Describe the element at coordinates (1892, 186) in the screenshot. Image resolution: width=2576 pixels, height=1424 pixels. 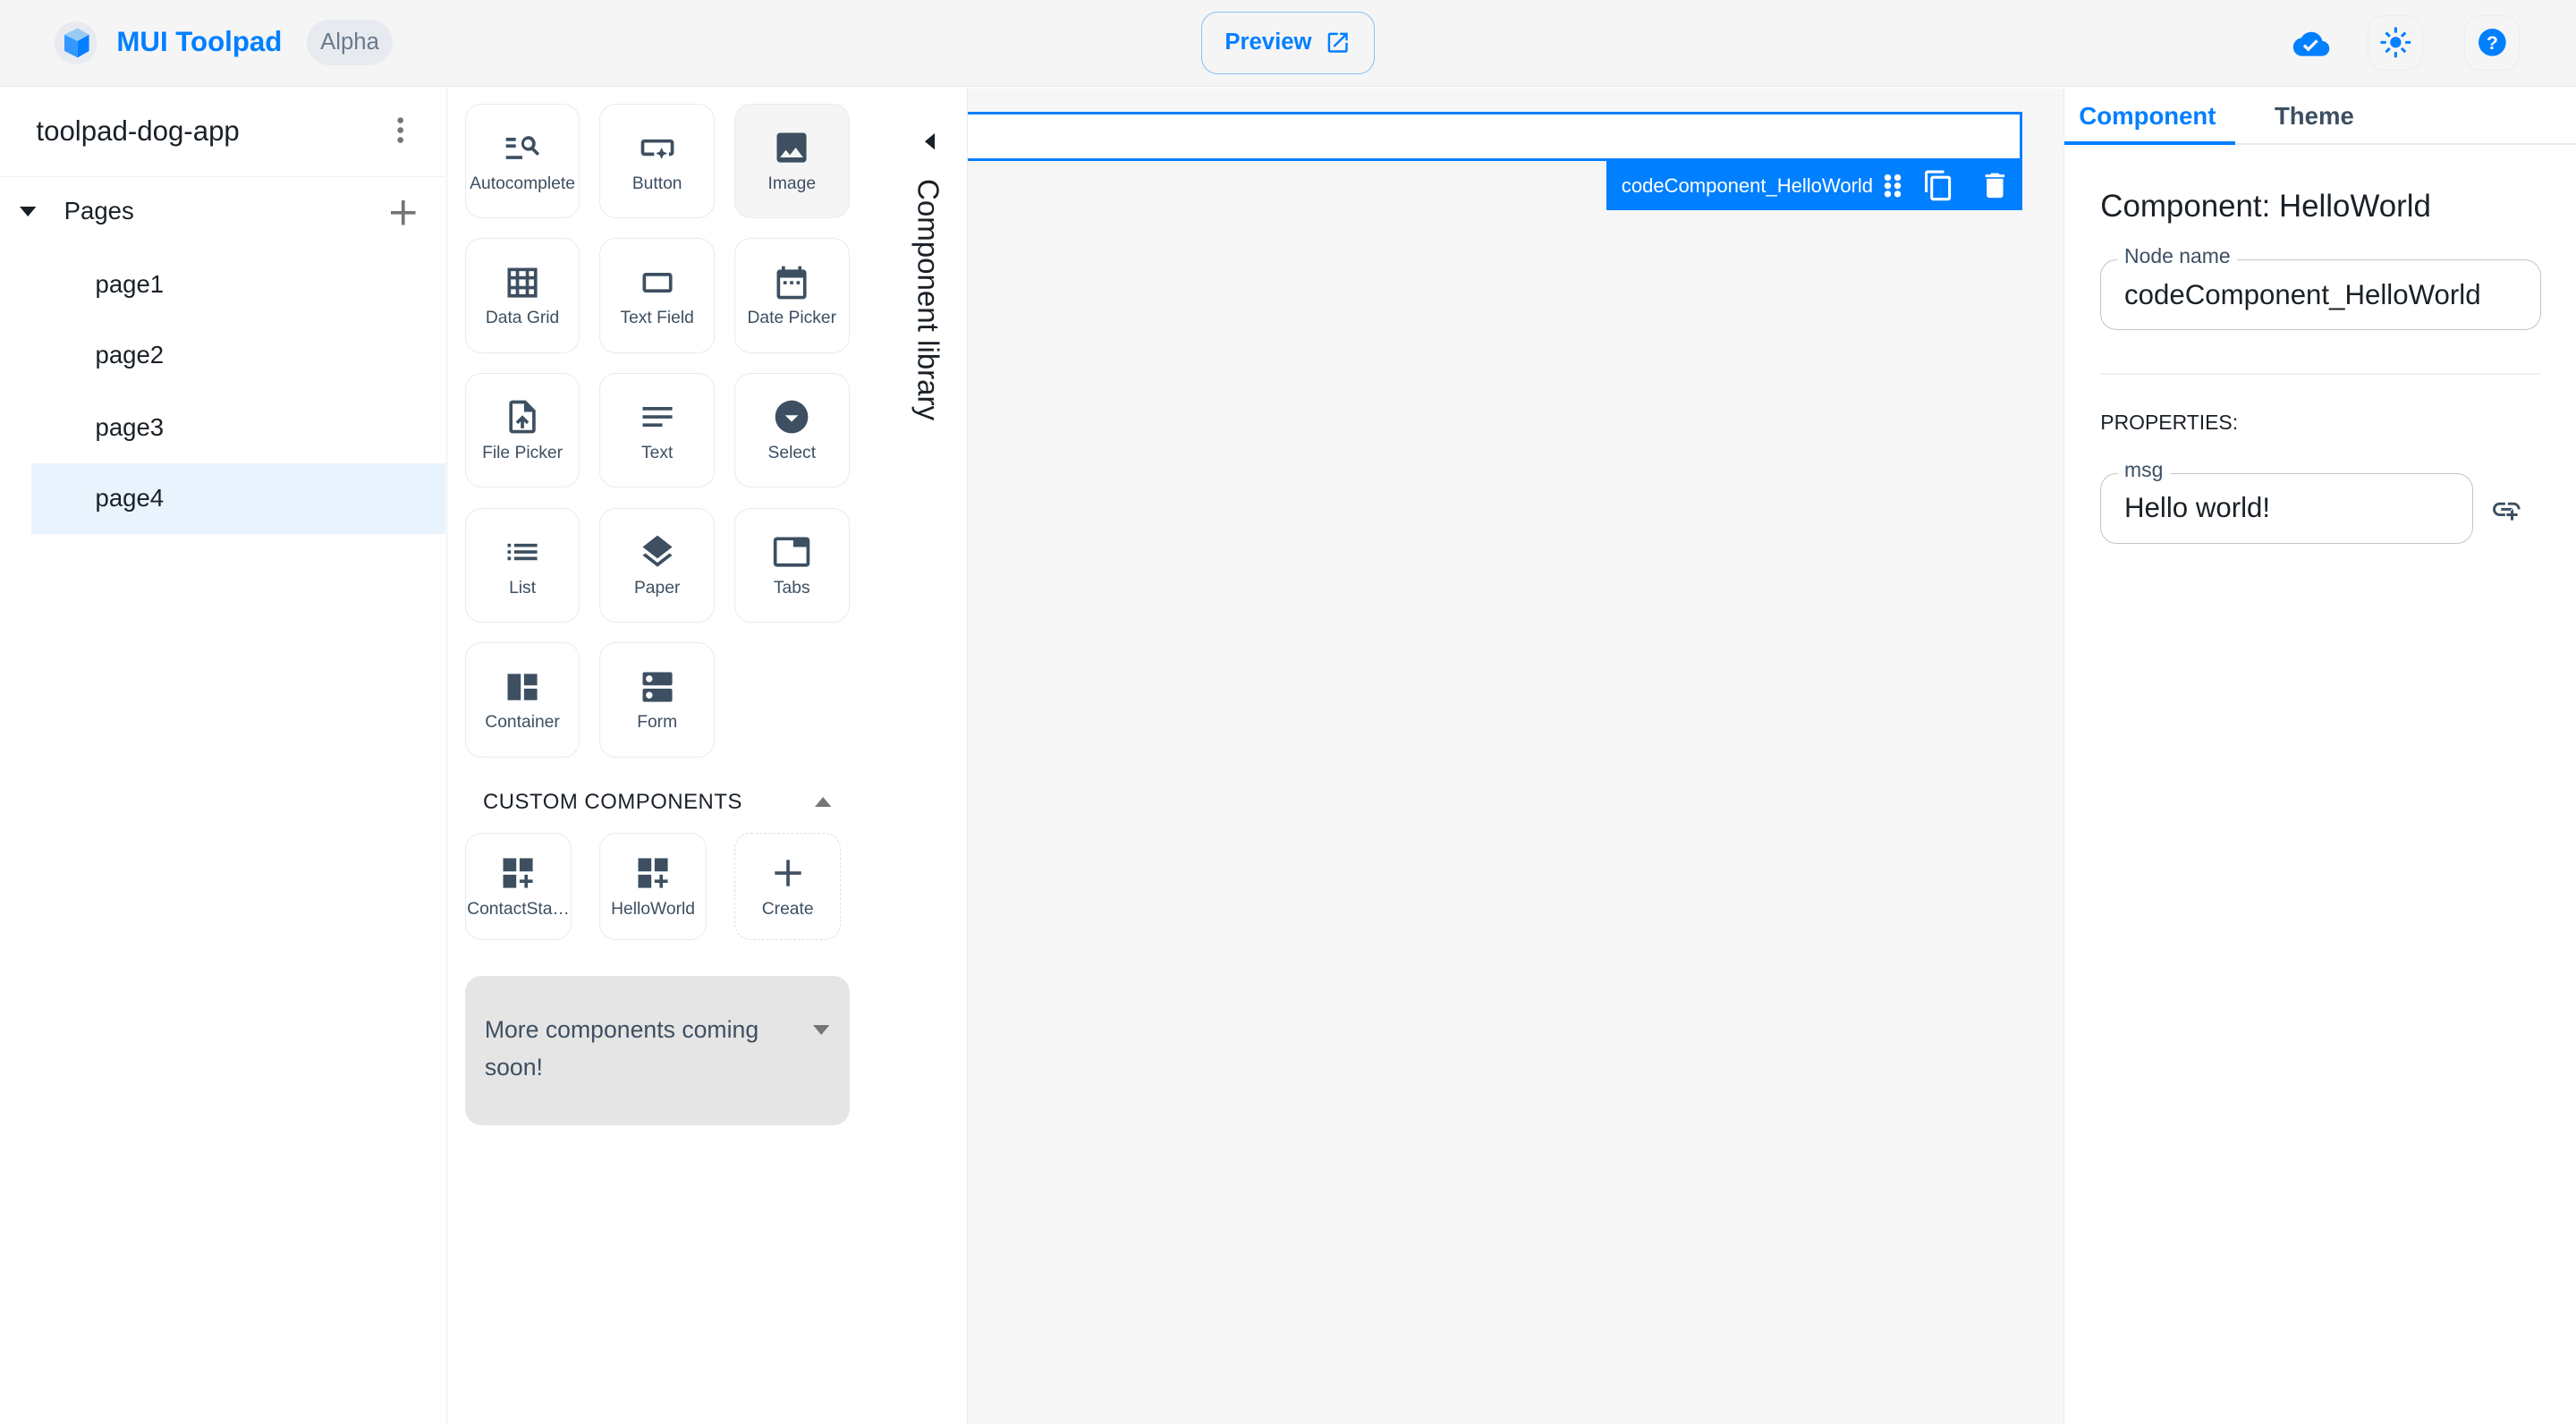
I see `drag-handle-icon` at that location.